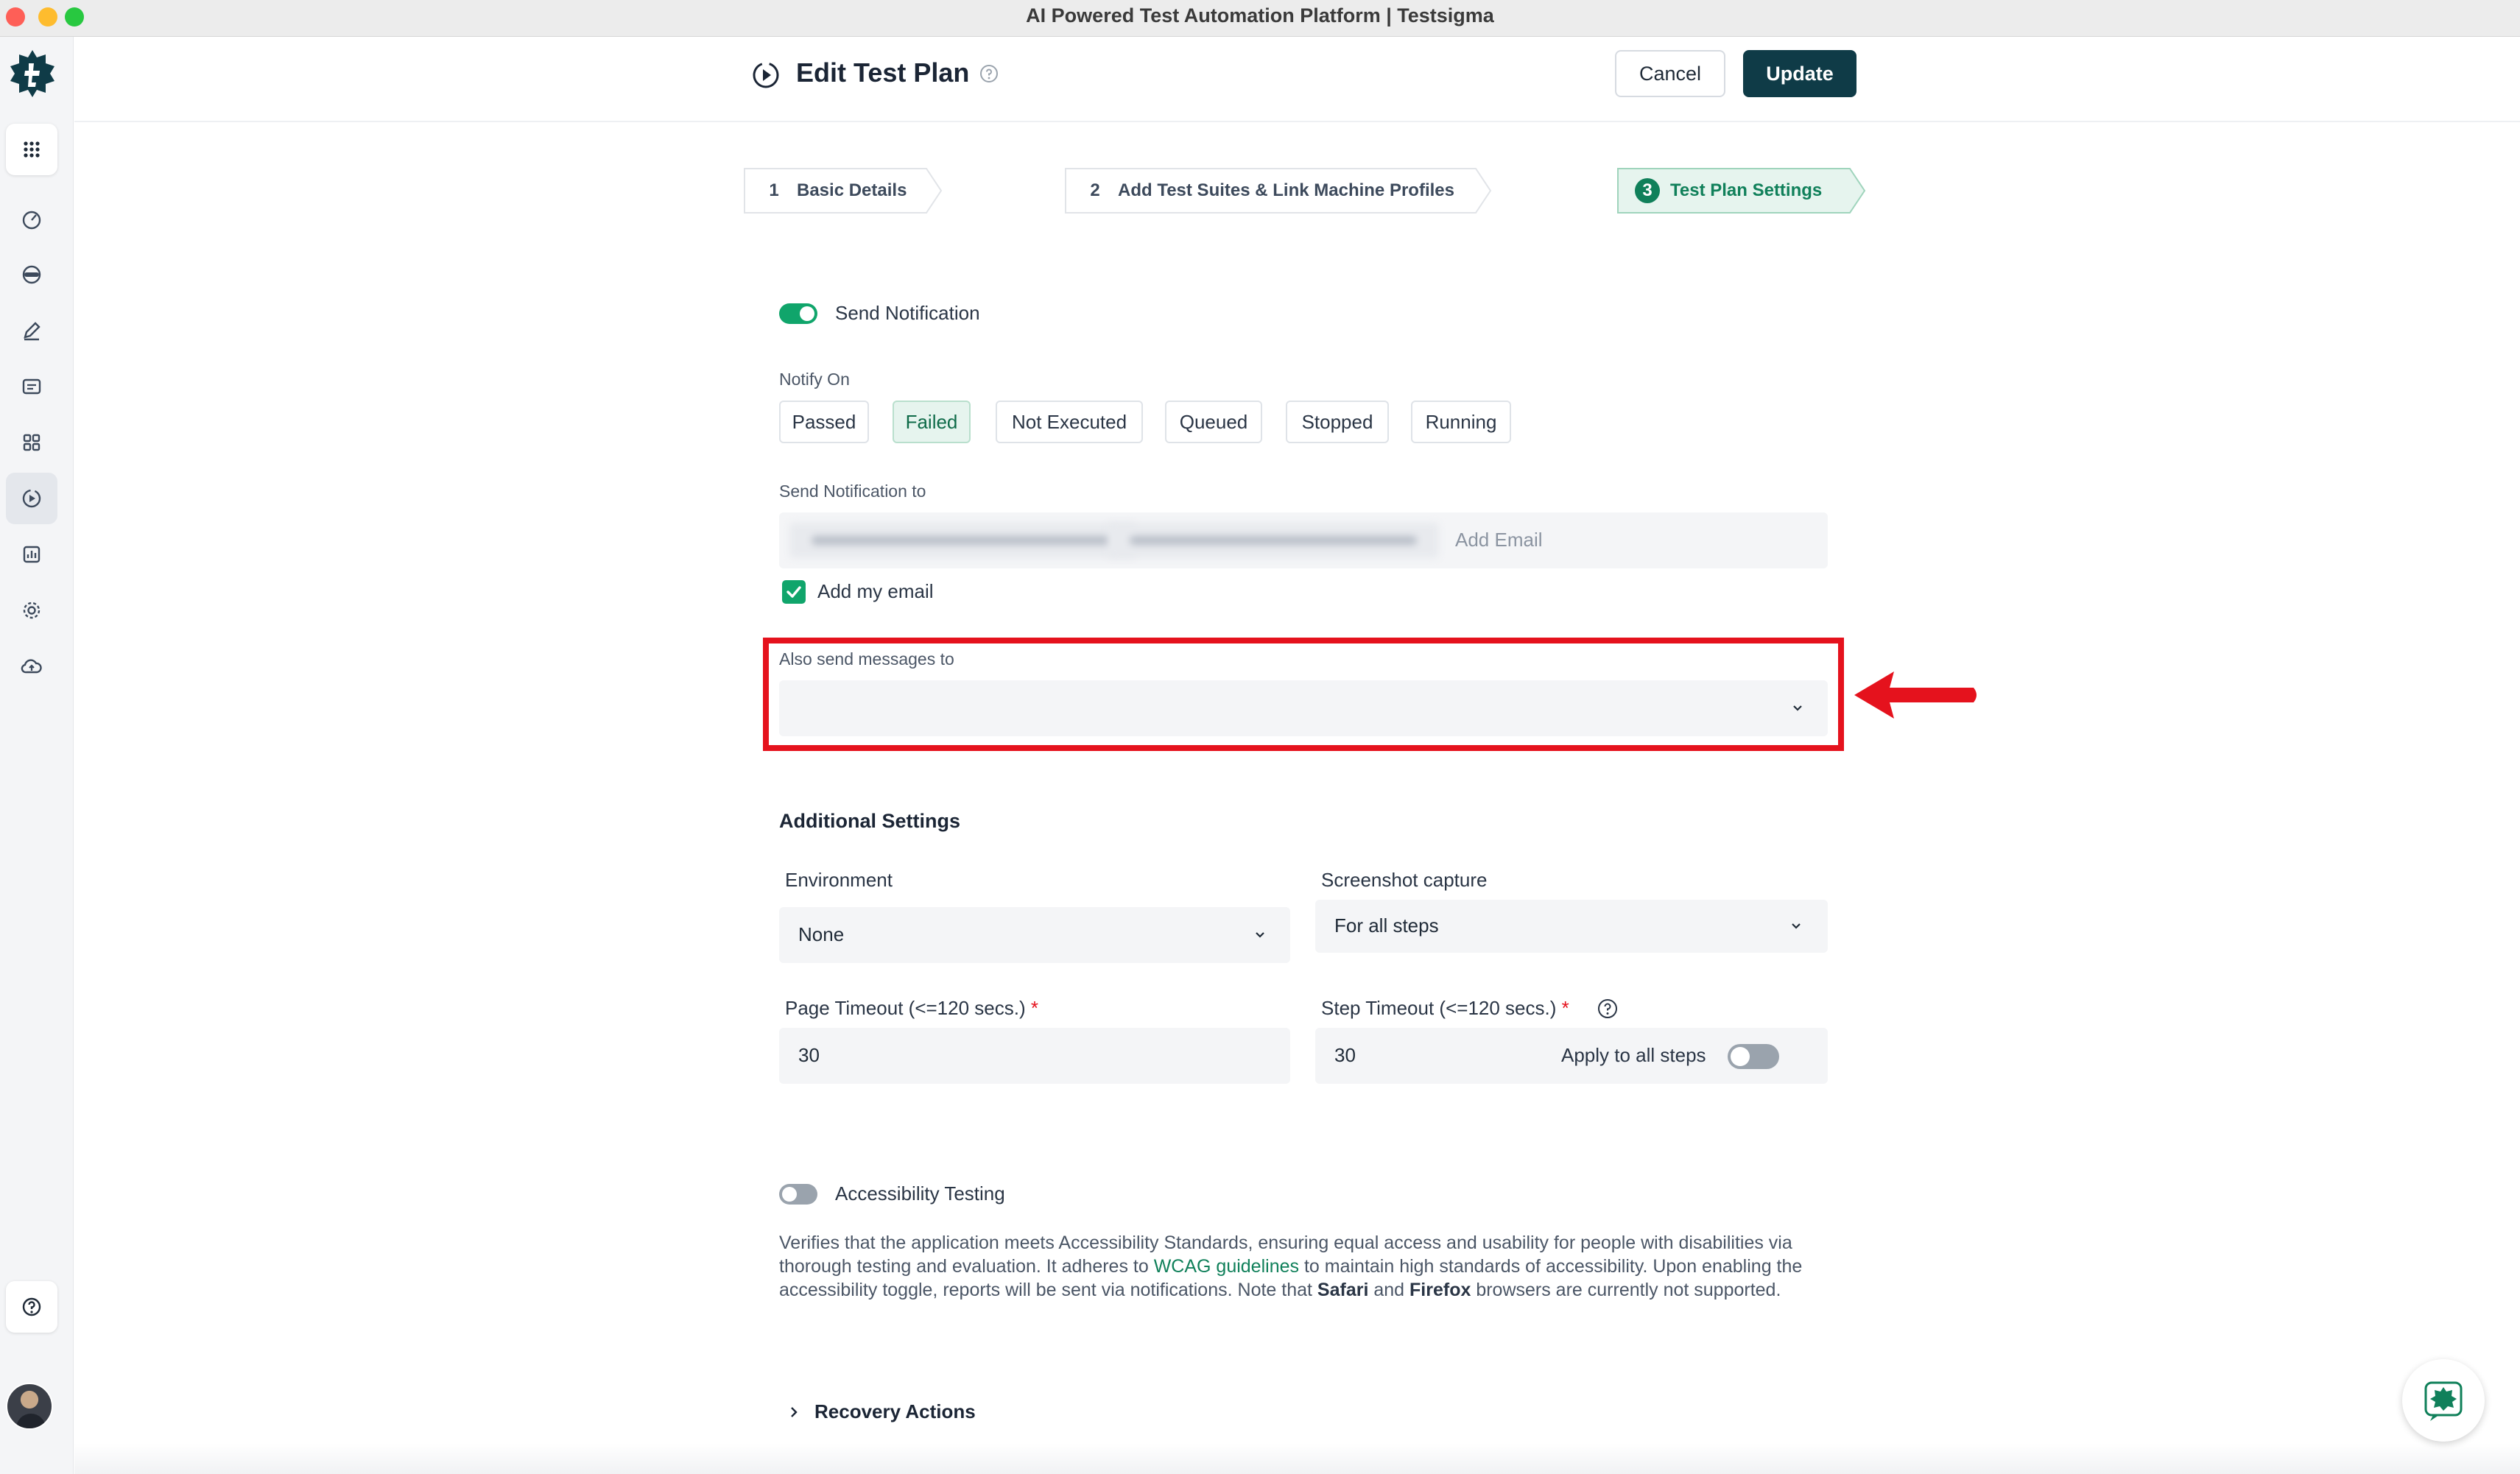 This screenshot has width=2520, height=1474. I want to click on dashboard-gauge-icon, so click(31, 220).